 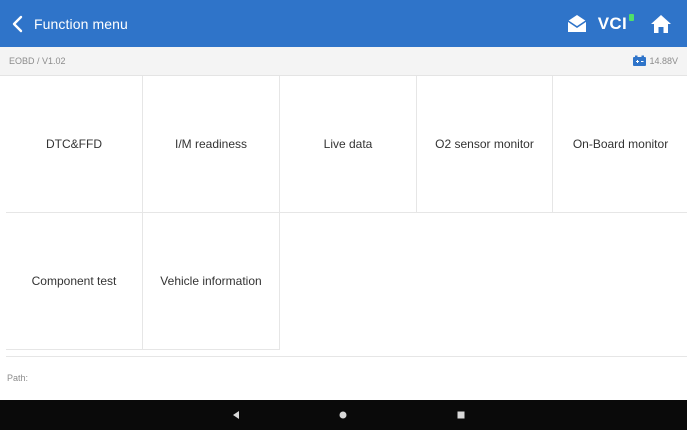 I want to click on vci-status: VCI, so click(x=615, y=23).